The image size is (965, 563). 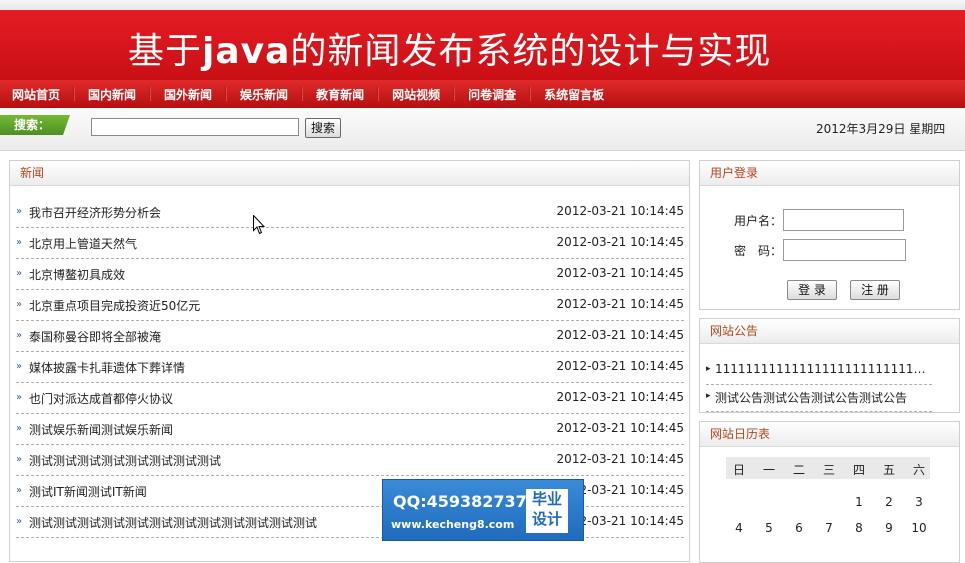 What do you see at coordinates (450, 51) in the screenshot?
I see `site-title: 基于java的新闻发布系统的设计与实现` at bounding box center [450, 51].